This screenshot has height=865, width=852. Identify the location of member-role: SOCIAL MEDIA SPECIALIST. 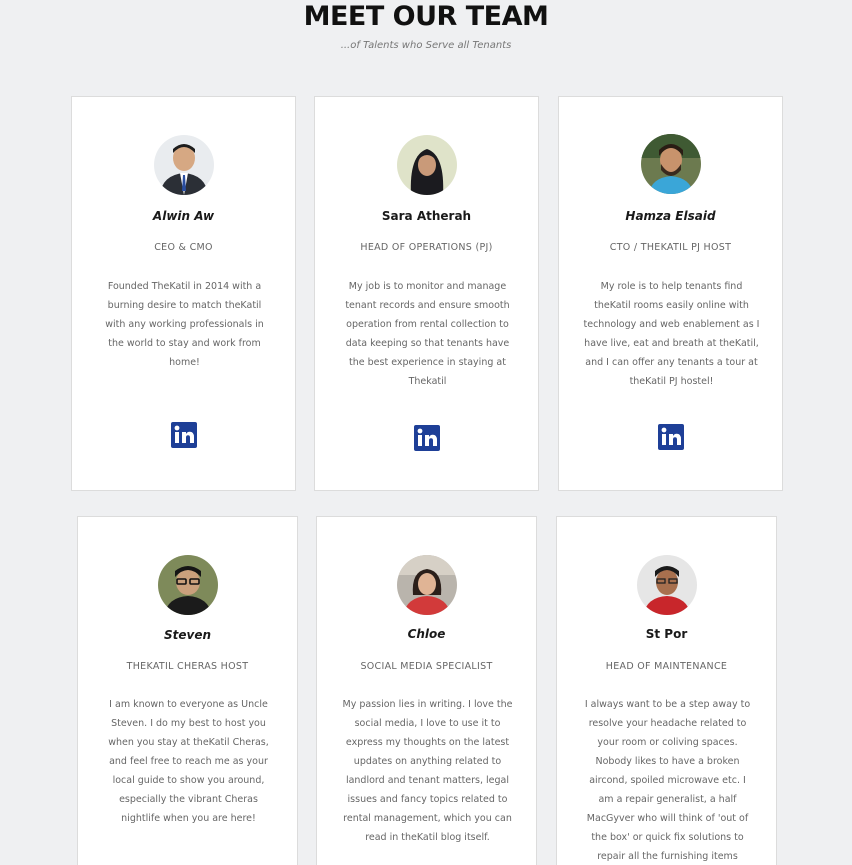
(426, 666).